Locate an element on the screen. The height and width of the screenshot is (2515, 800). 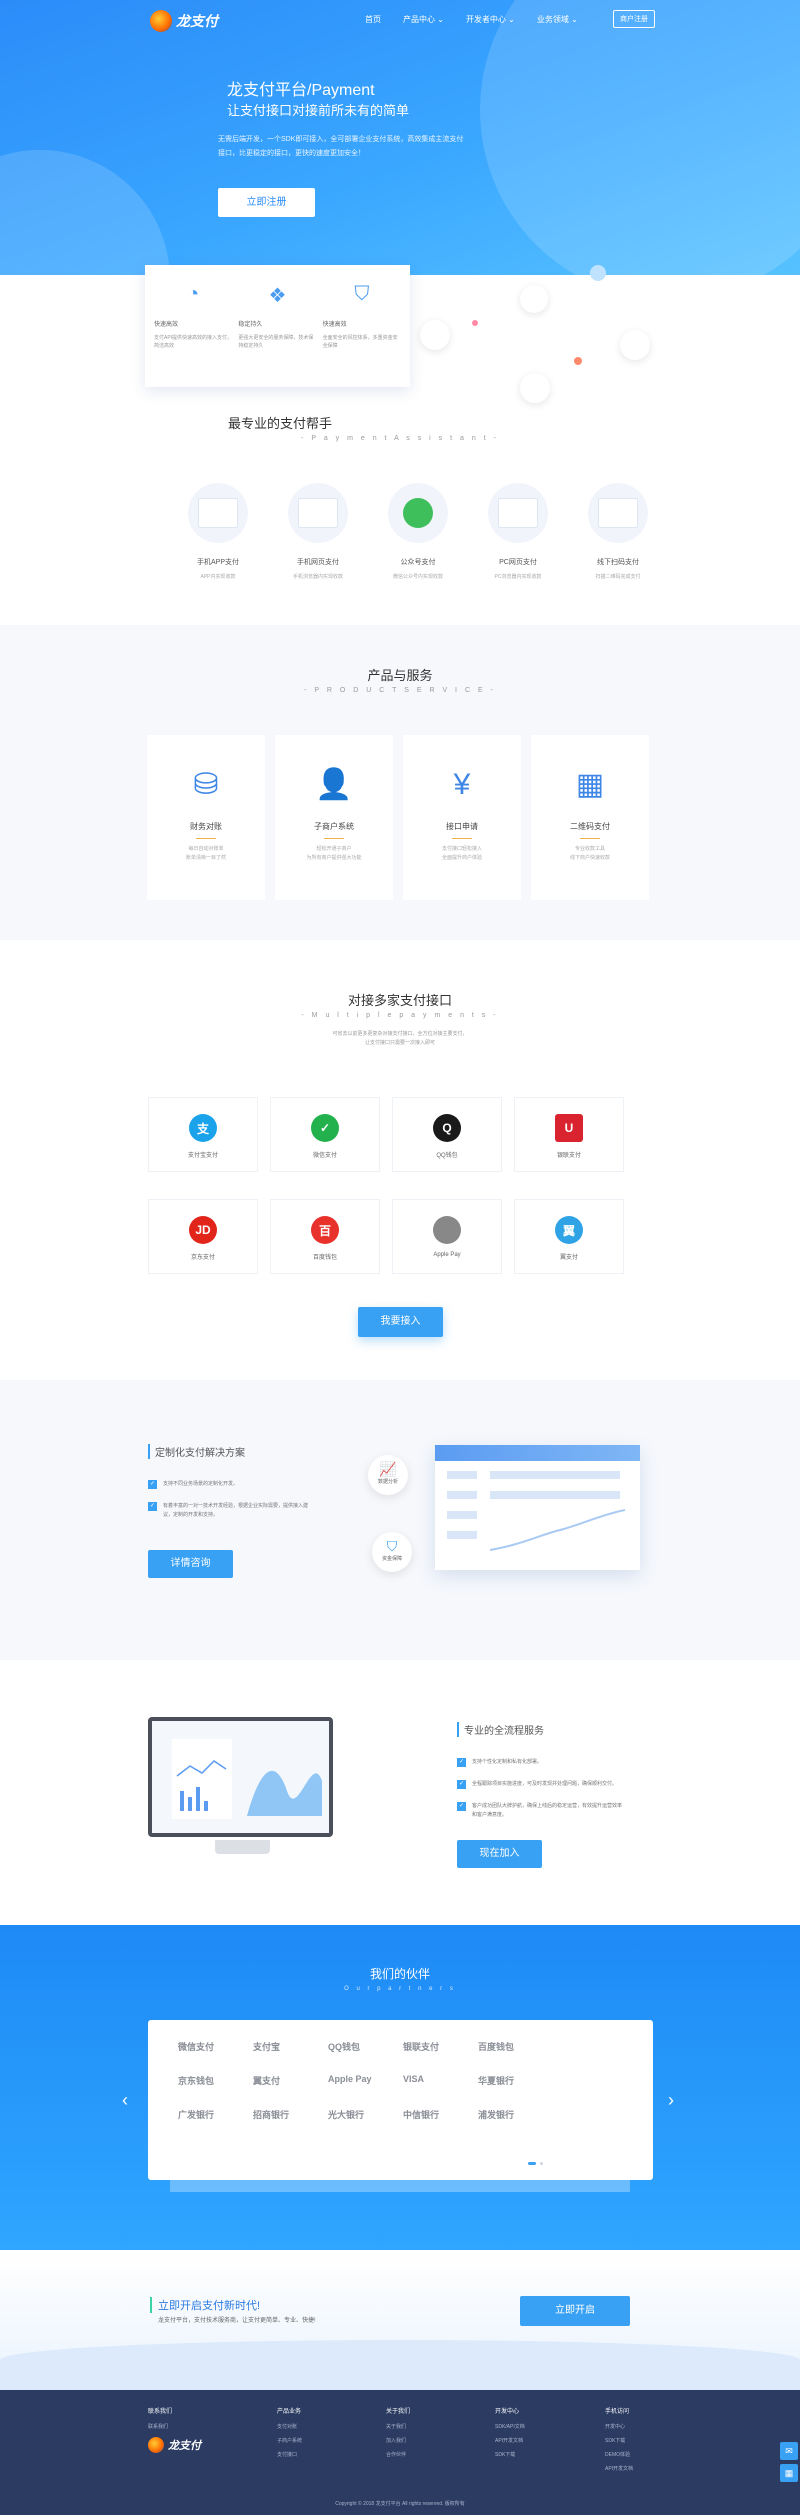
partner-logo: 翼支付 is located at coordinates (267, 2081).